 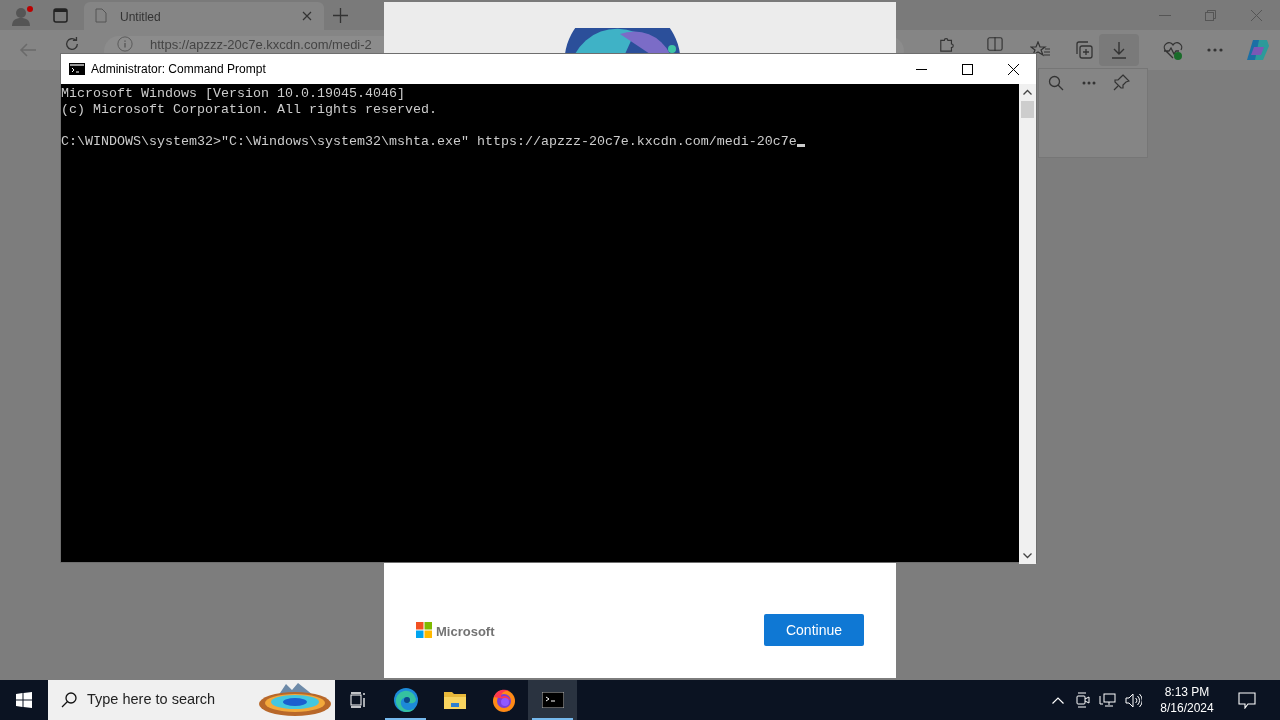 I want to click on scroll-thumb, so click(x=1027, y=109).